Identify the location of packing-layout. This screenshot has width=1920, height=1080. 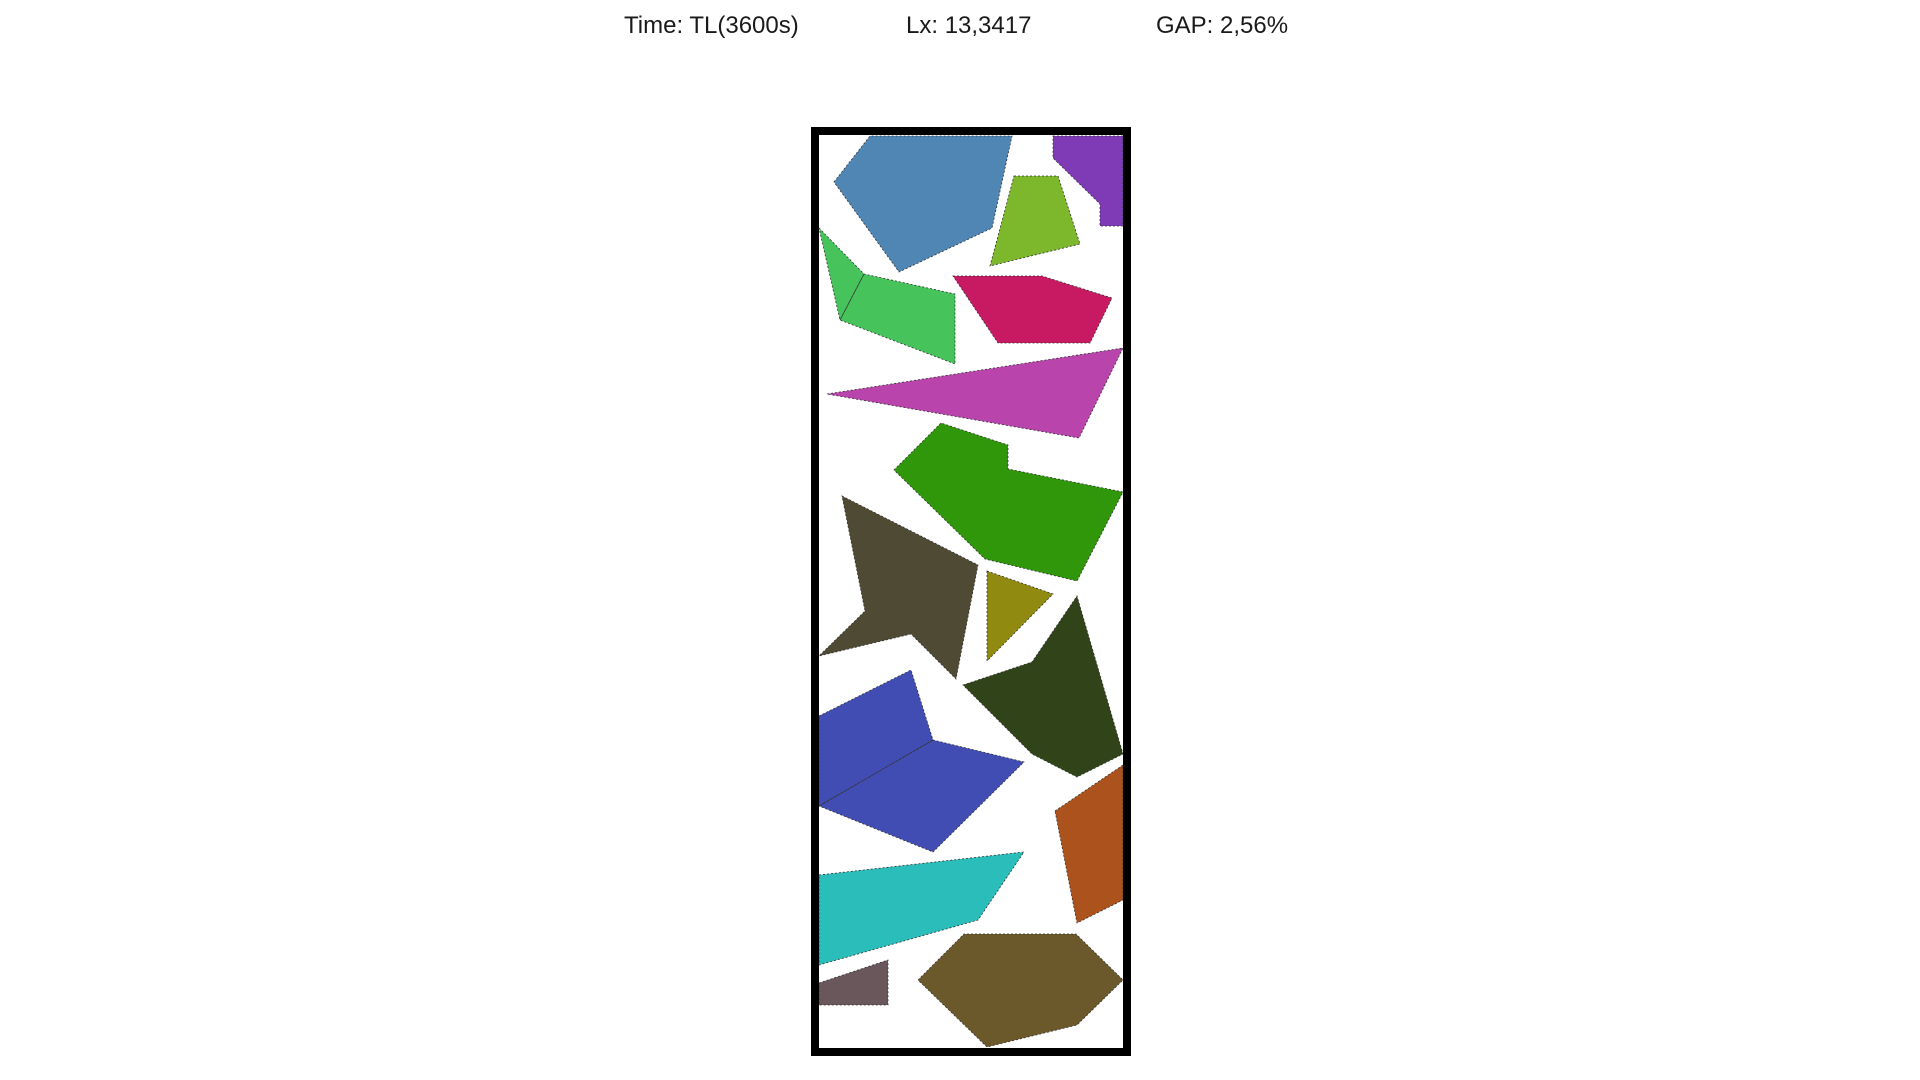
(971, 591).